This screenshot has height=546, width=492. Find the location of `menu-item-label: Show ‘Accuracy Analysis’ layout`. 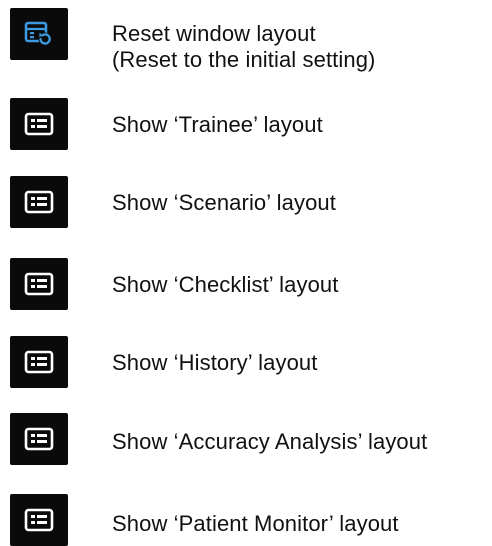

menu-item-label: Show ‘Accuracy Analysis’ layout is located at coordinates (270, 441).